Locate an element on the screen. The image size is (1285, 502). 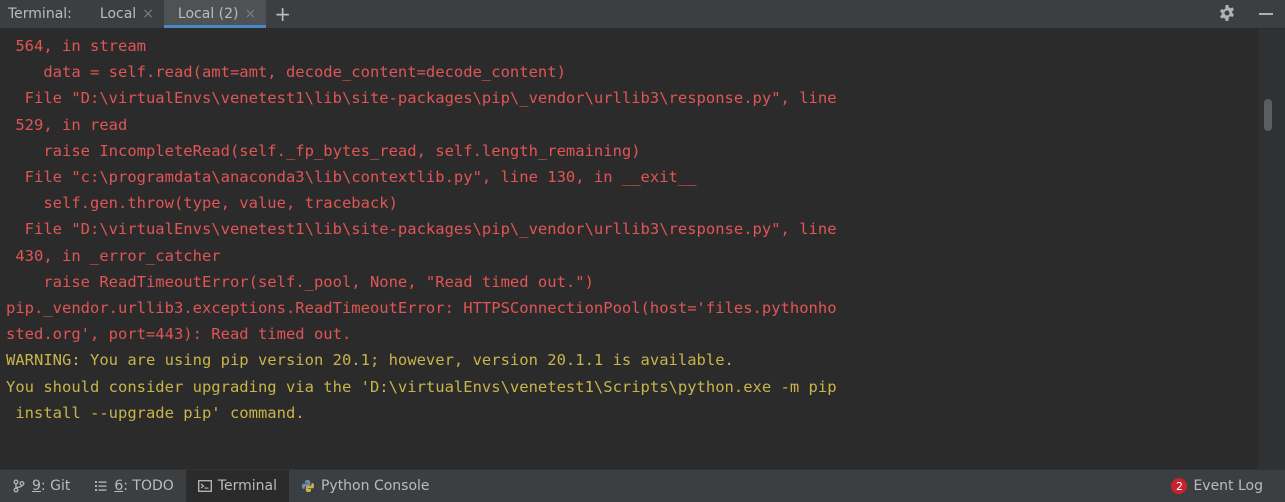
tab-local: Local × is located at coordinates (125, 14).